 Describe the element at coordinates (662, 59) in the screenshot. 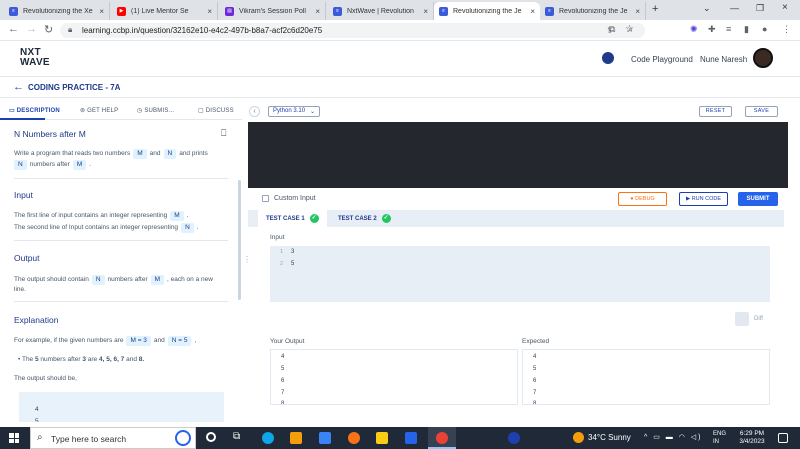

I see `code-playground-link: Code Playground` at that location.